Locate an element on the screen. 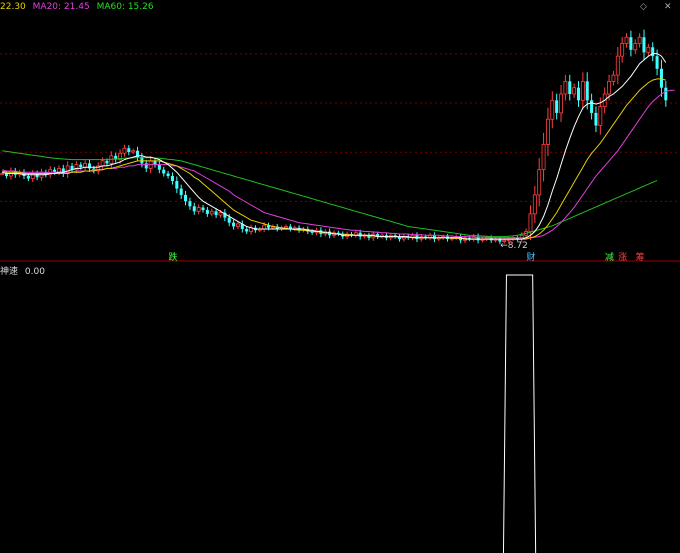 The image size is (680, 553). indicator-spike is located at coordinates (519, 413).